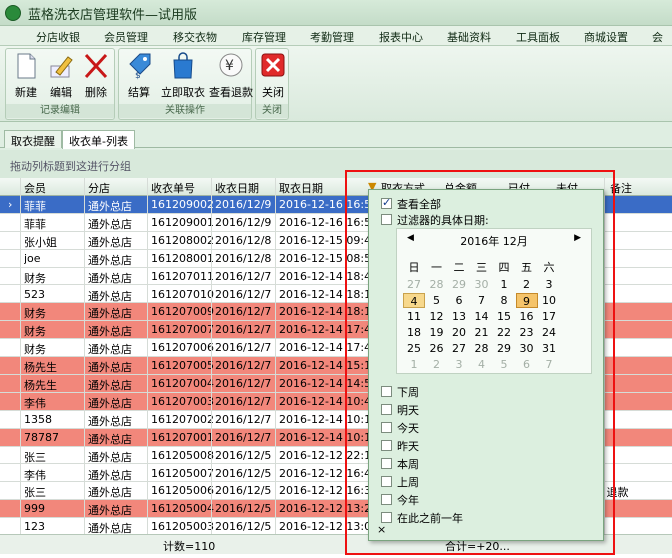 This screenshot has width=672, height=558. I want to click on calendar-day: 10, so click(549, 300).